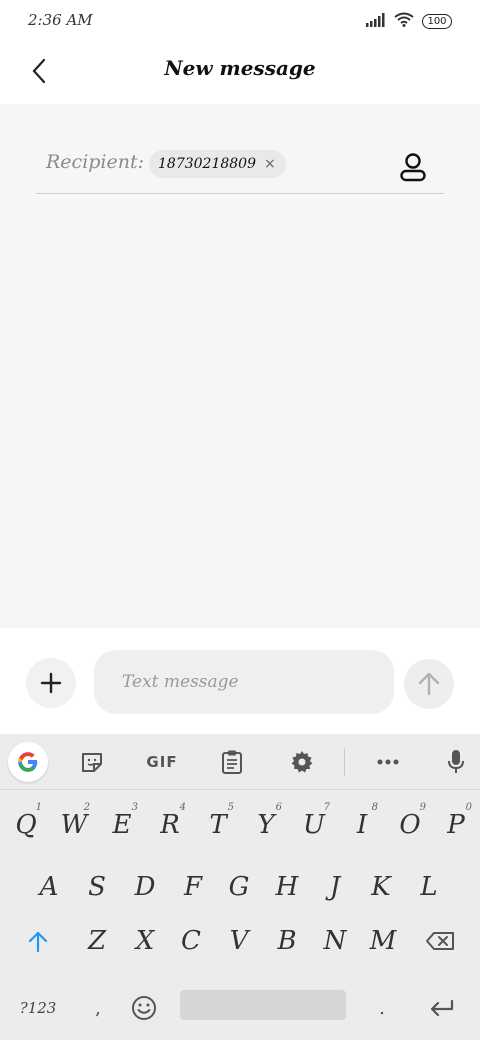  I want to click on attach-button, so click(51, 683).